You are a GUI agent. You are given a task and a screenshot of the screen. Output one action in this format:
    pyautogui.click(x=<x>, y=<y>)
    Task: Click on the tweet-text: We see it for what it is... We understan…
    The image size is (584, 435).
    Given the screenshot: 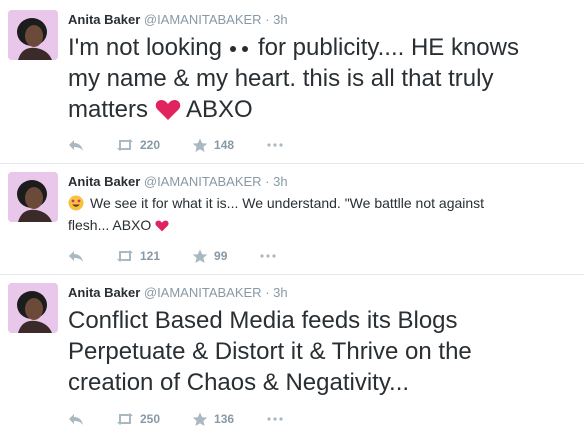 What is the action you would take?
    pyautogui.click(x=320, y=214)
    